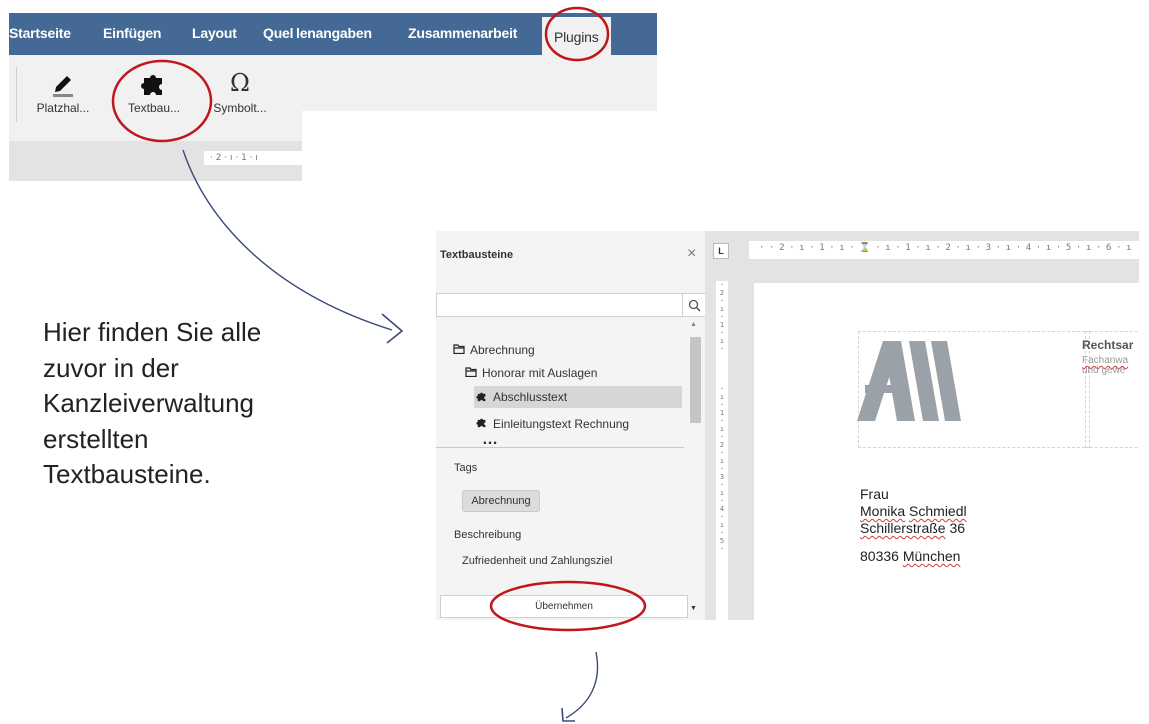 This screenshot has height=724, width=1149. I want to click on tab-plugins: Plugins, so click(576, 36).